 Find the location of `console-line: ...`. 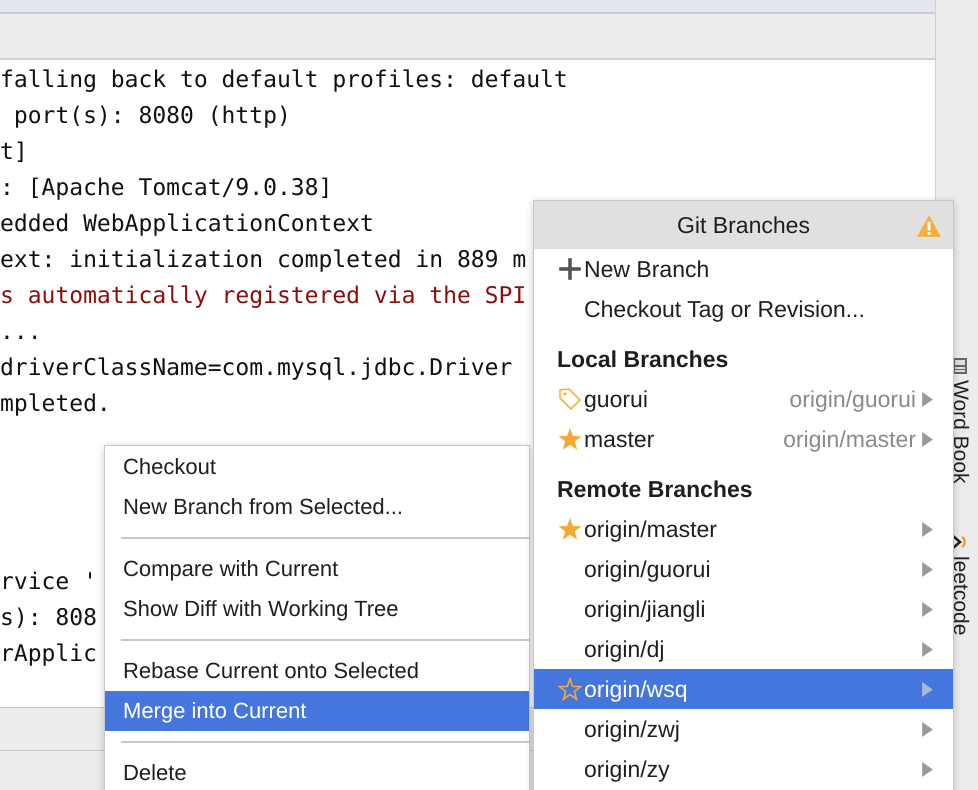

console-line: ... is located at coordinates (21, 332).